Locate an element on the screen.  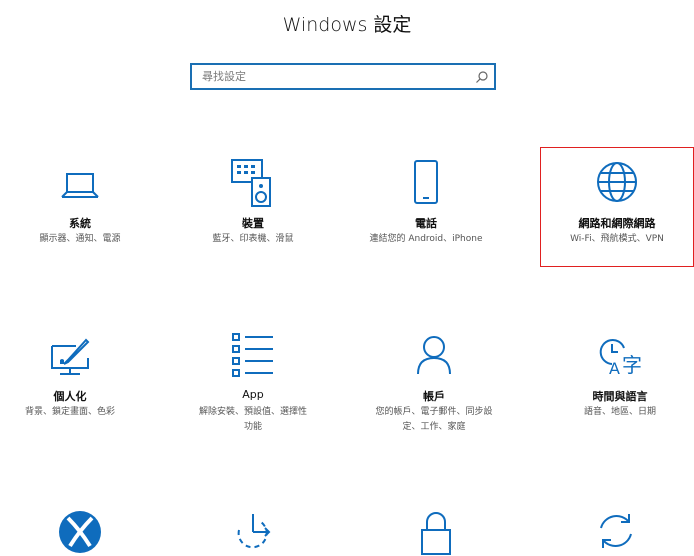
globe-icon is located at coordinates (617, 182).